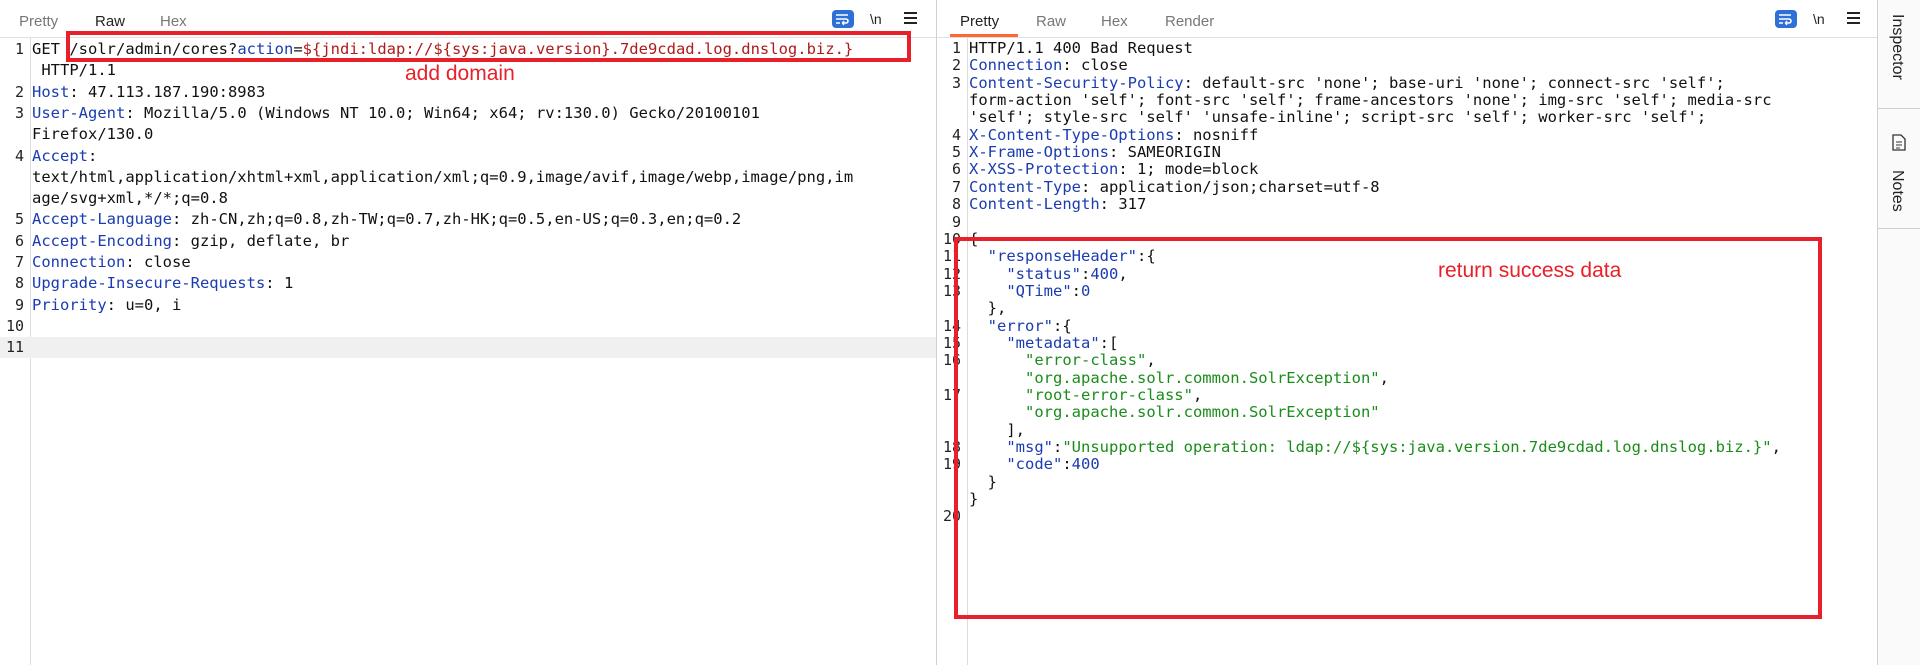 The height and width of the screenshot is (665, 1920). I want to click on code-token: : application/json;charset=utf-8, so click(1230, 186).